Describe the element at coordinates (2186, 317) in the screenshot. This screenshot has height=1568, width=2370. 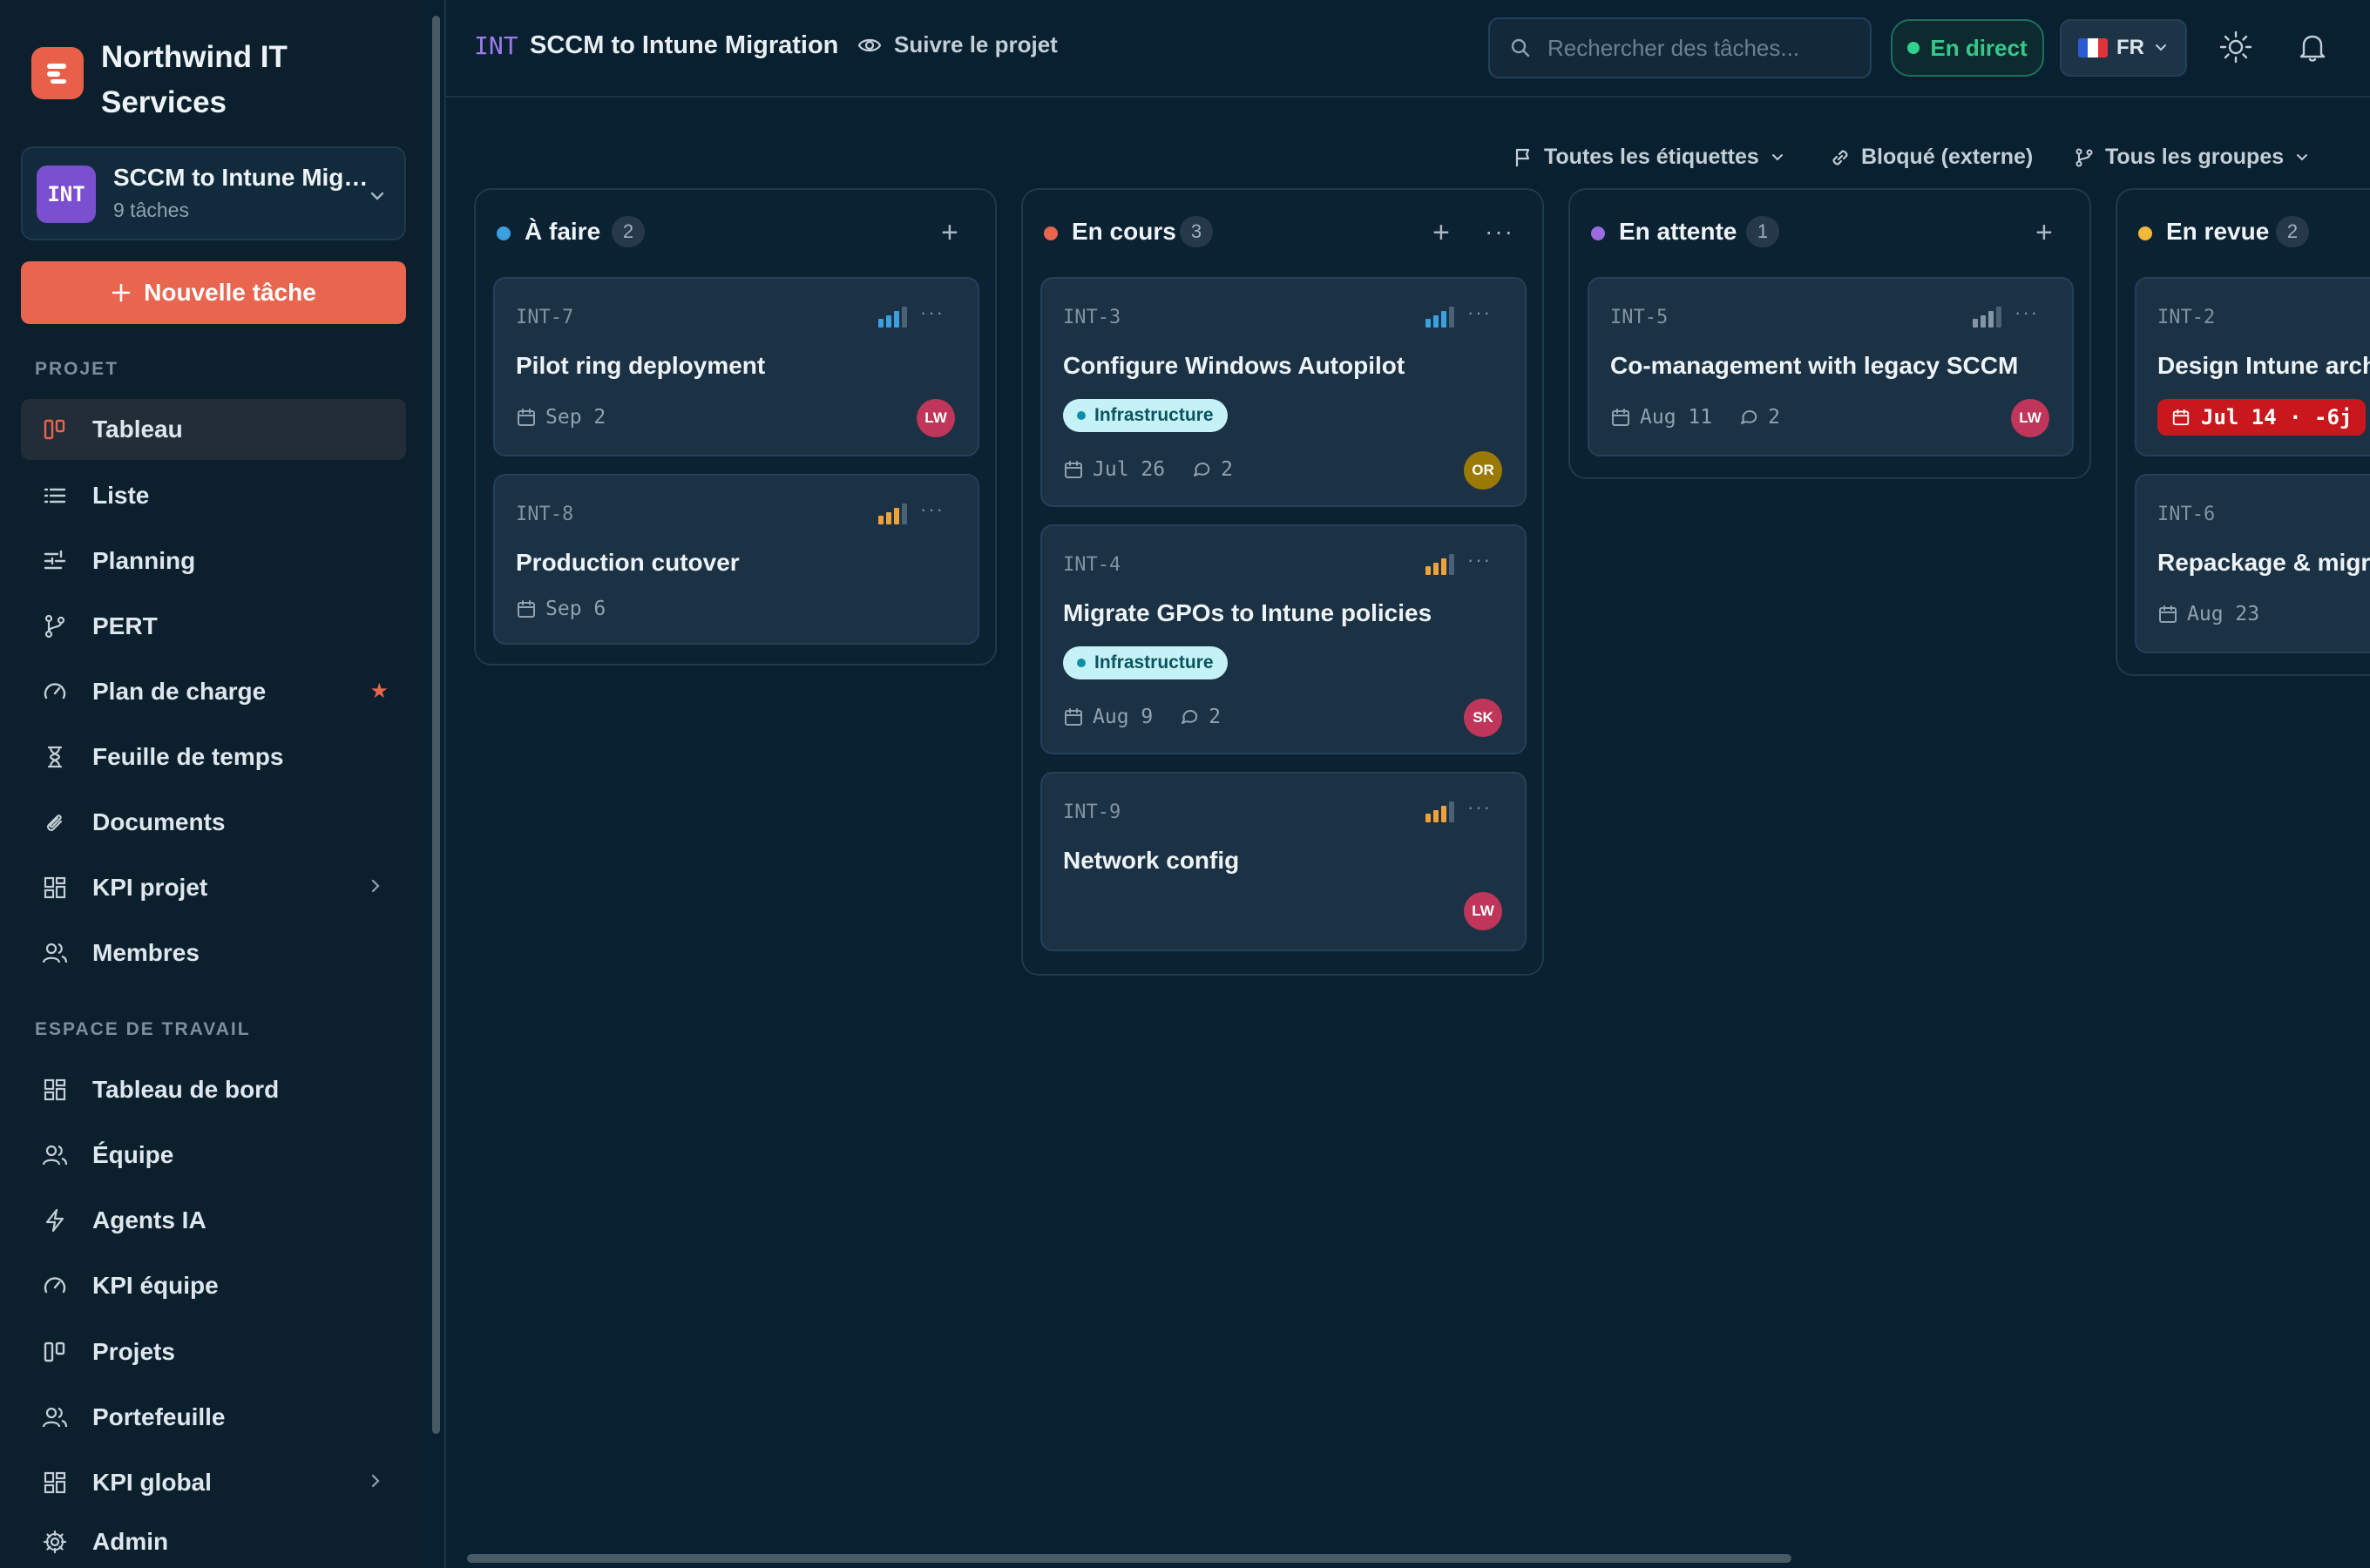
I see `card-key: INT-2` at that location.